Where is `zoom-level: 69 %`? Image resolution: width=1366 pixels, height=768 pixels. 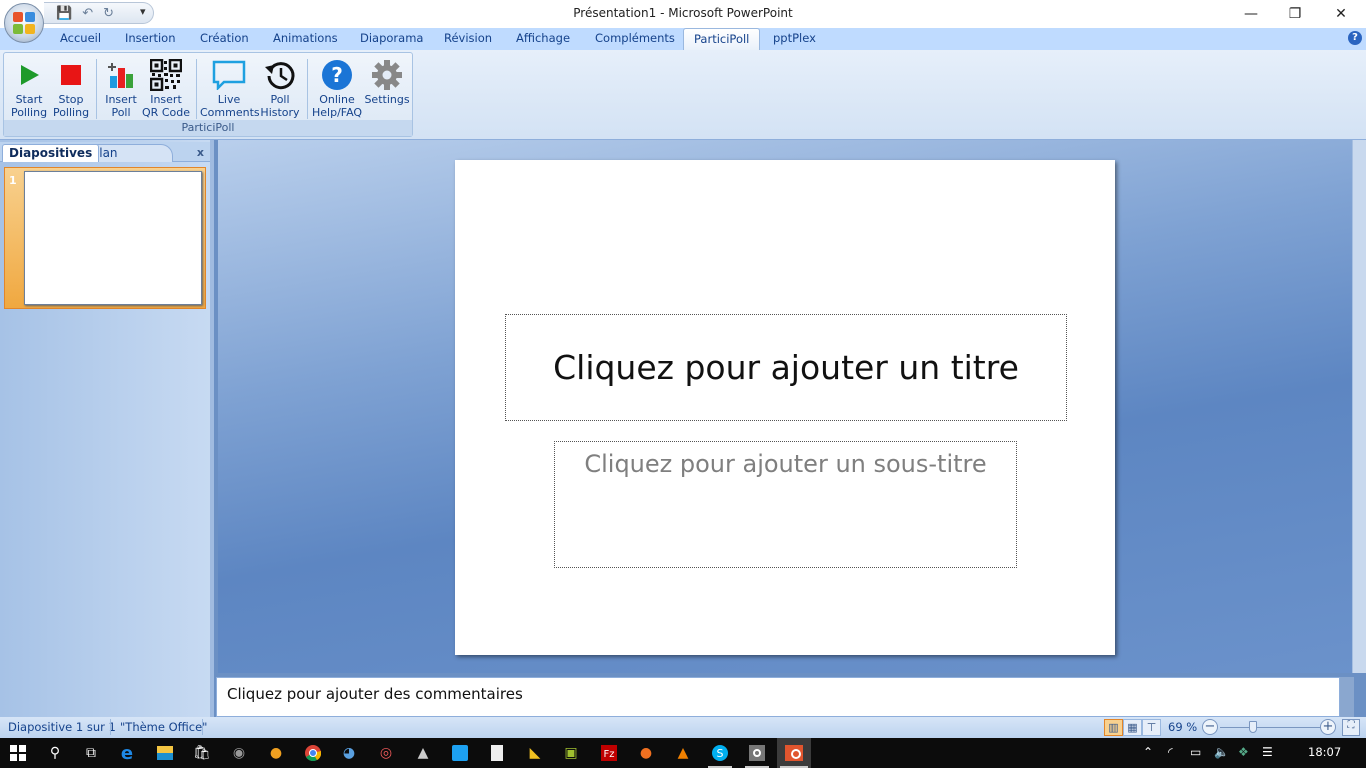 zoom-level: 69 % is located at coordinates (1182, 727).